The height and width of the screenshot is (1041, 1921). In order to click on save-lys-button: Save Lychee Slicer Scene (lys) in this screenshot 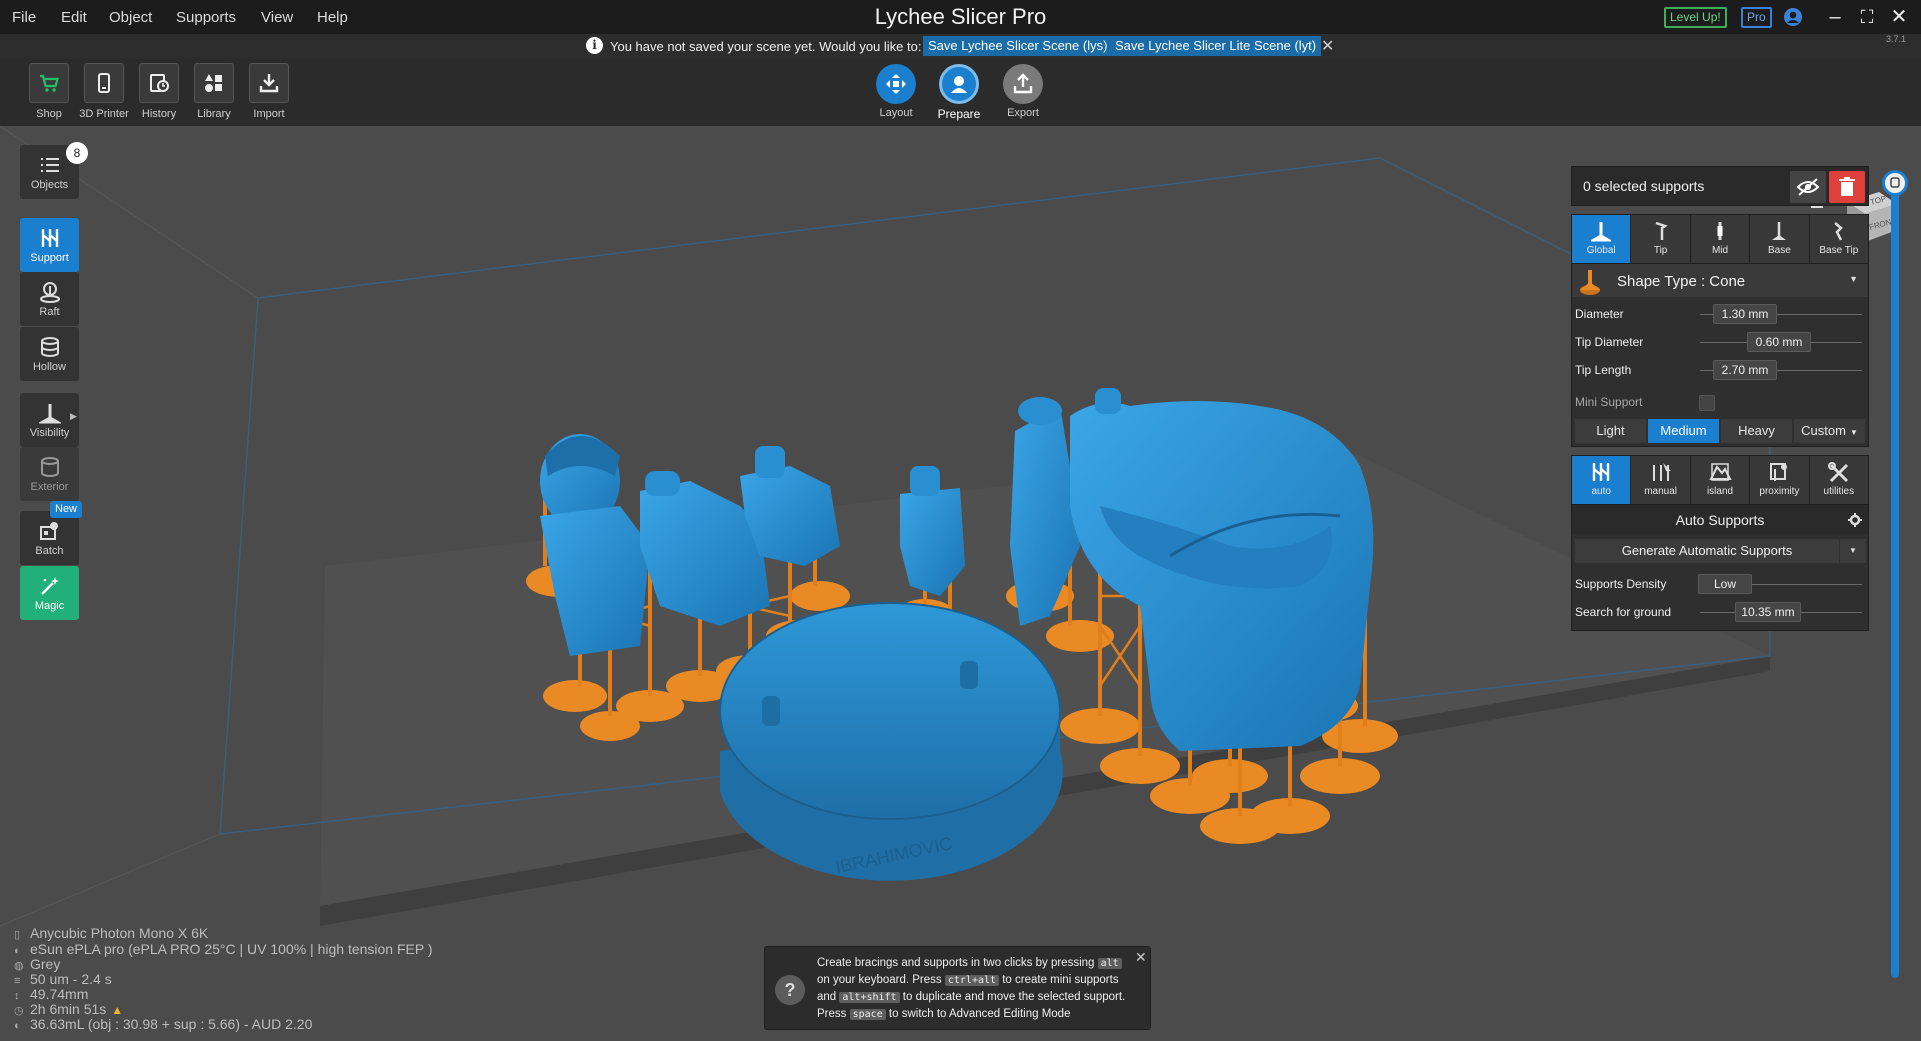, I will do `click(1018, 46)`.